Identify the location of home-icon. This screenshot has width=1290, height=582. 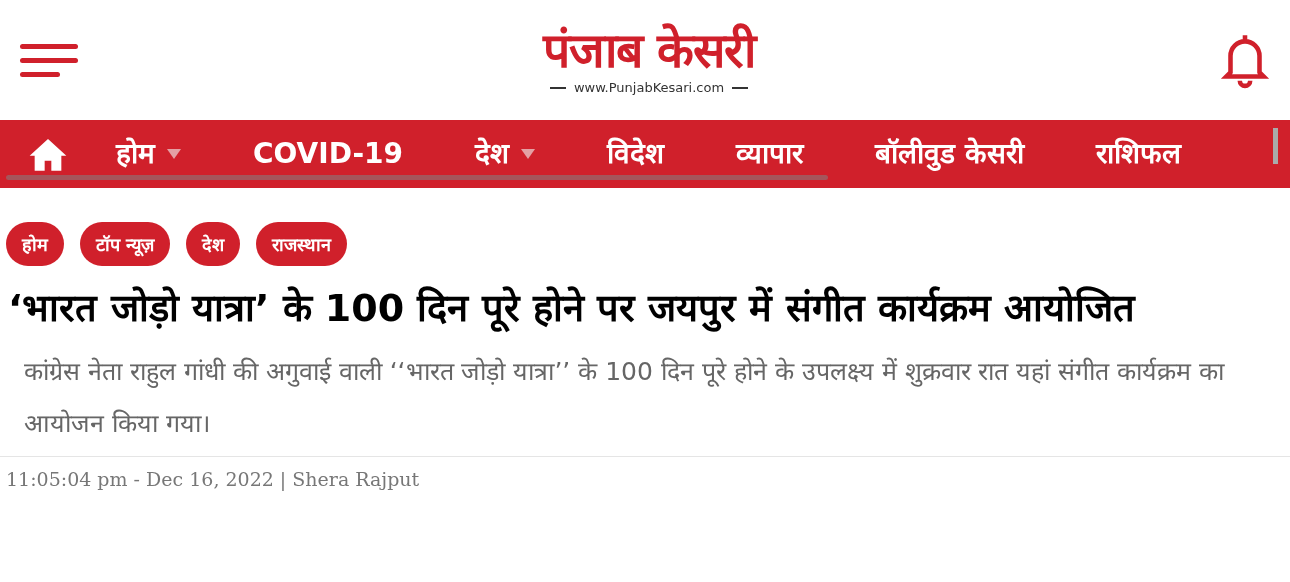
(48, 154).